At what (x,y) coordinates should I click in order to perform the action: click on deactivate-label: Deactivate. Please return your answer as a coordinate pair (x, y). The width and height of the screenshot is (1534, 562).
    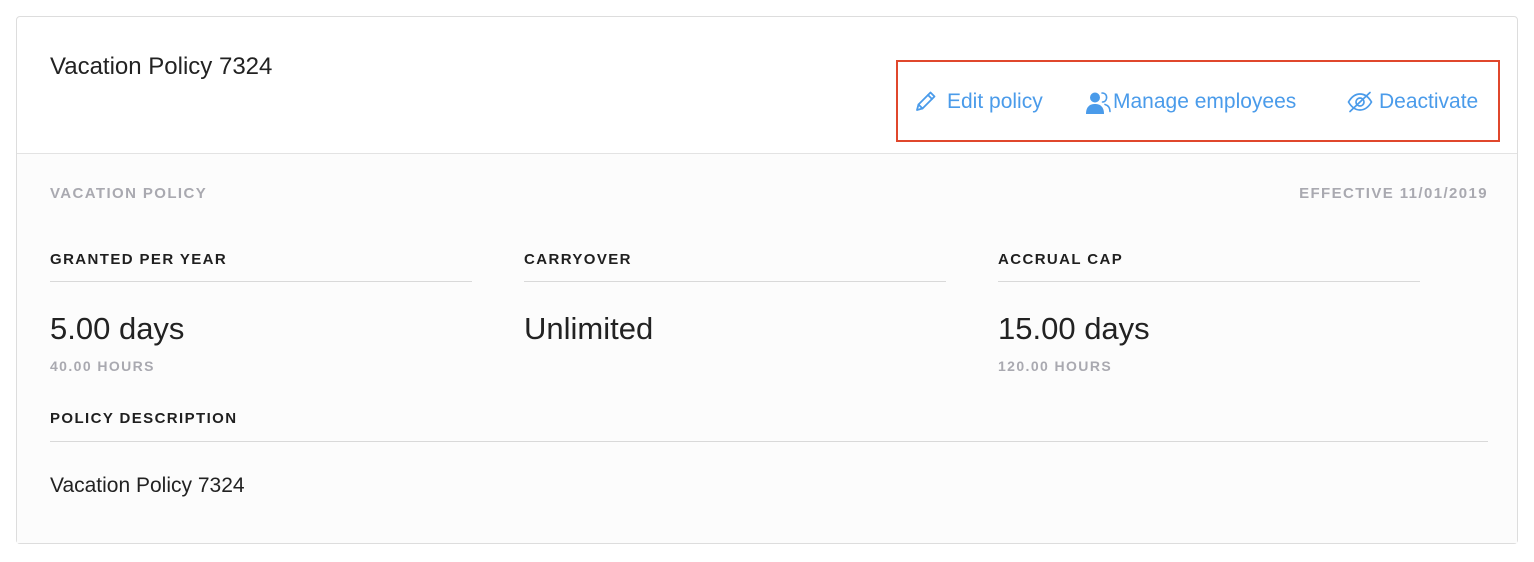
    Looking at the image, I should click on (1429, 101).